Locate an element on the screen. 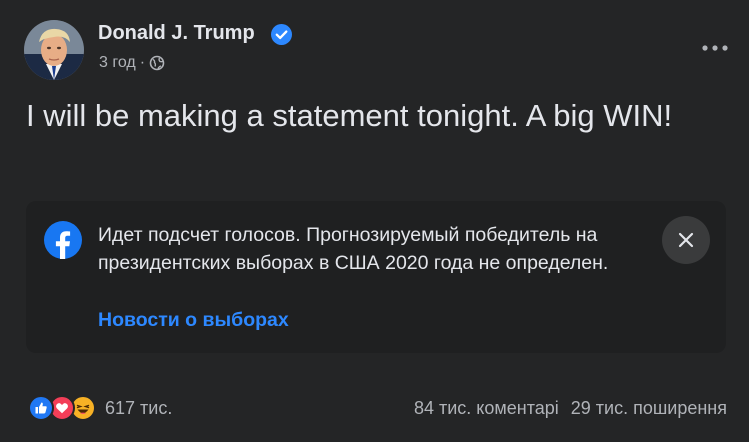 This screenshot has width=749, height=442. reaction-count: 617 тис. is located at coordinates (139, 407).